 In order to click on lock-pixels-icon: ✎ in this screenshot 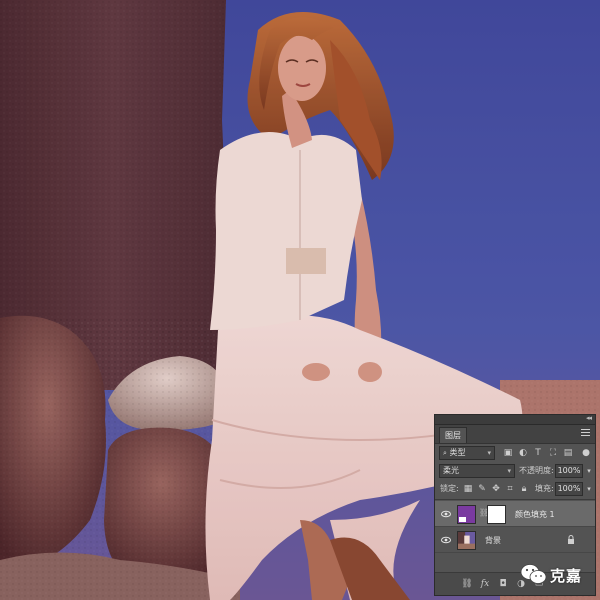, I will do `click(482, 489)`.